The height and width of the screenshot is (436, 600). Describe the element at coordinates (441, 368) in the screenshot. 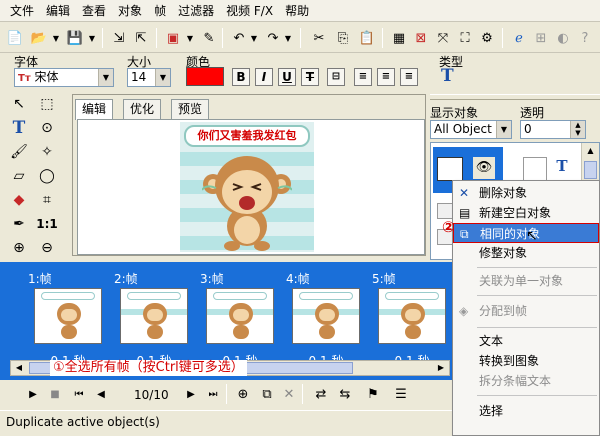

I see `scroll-right-icon: ▶` at that location.